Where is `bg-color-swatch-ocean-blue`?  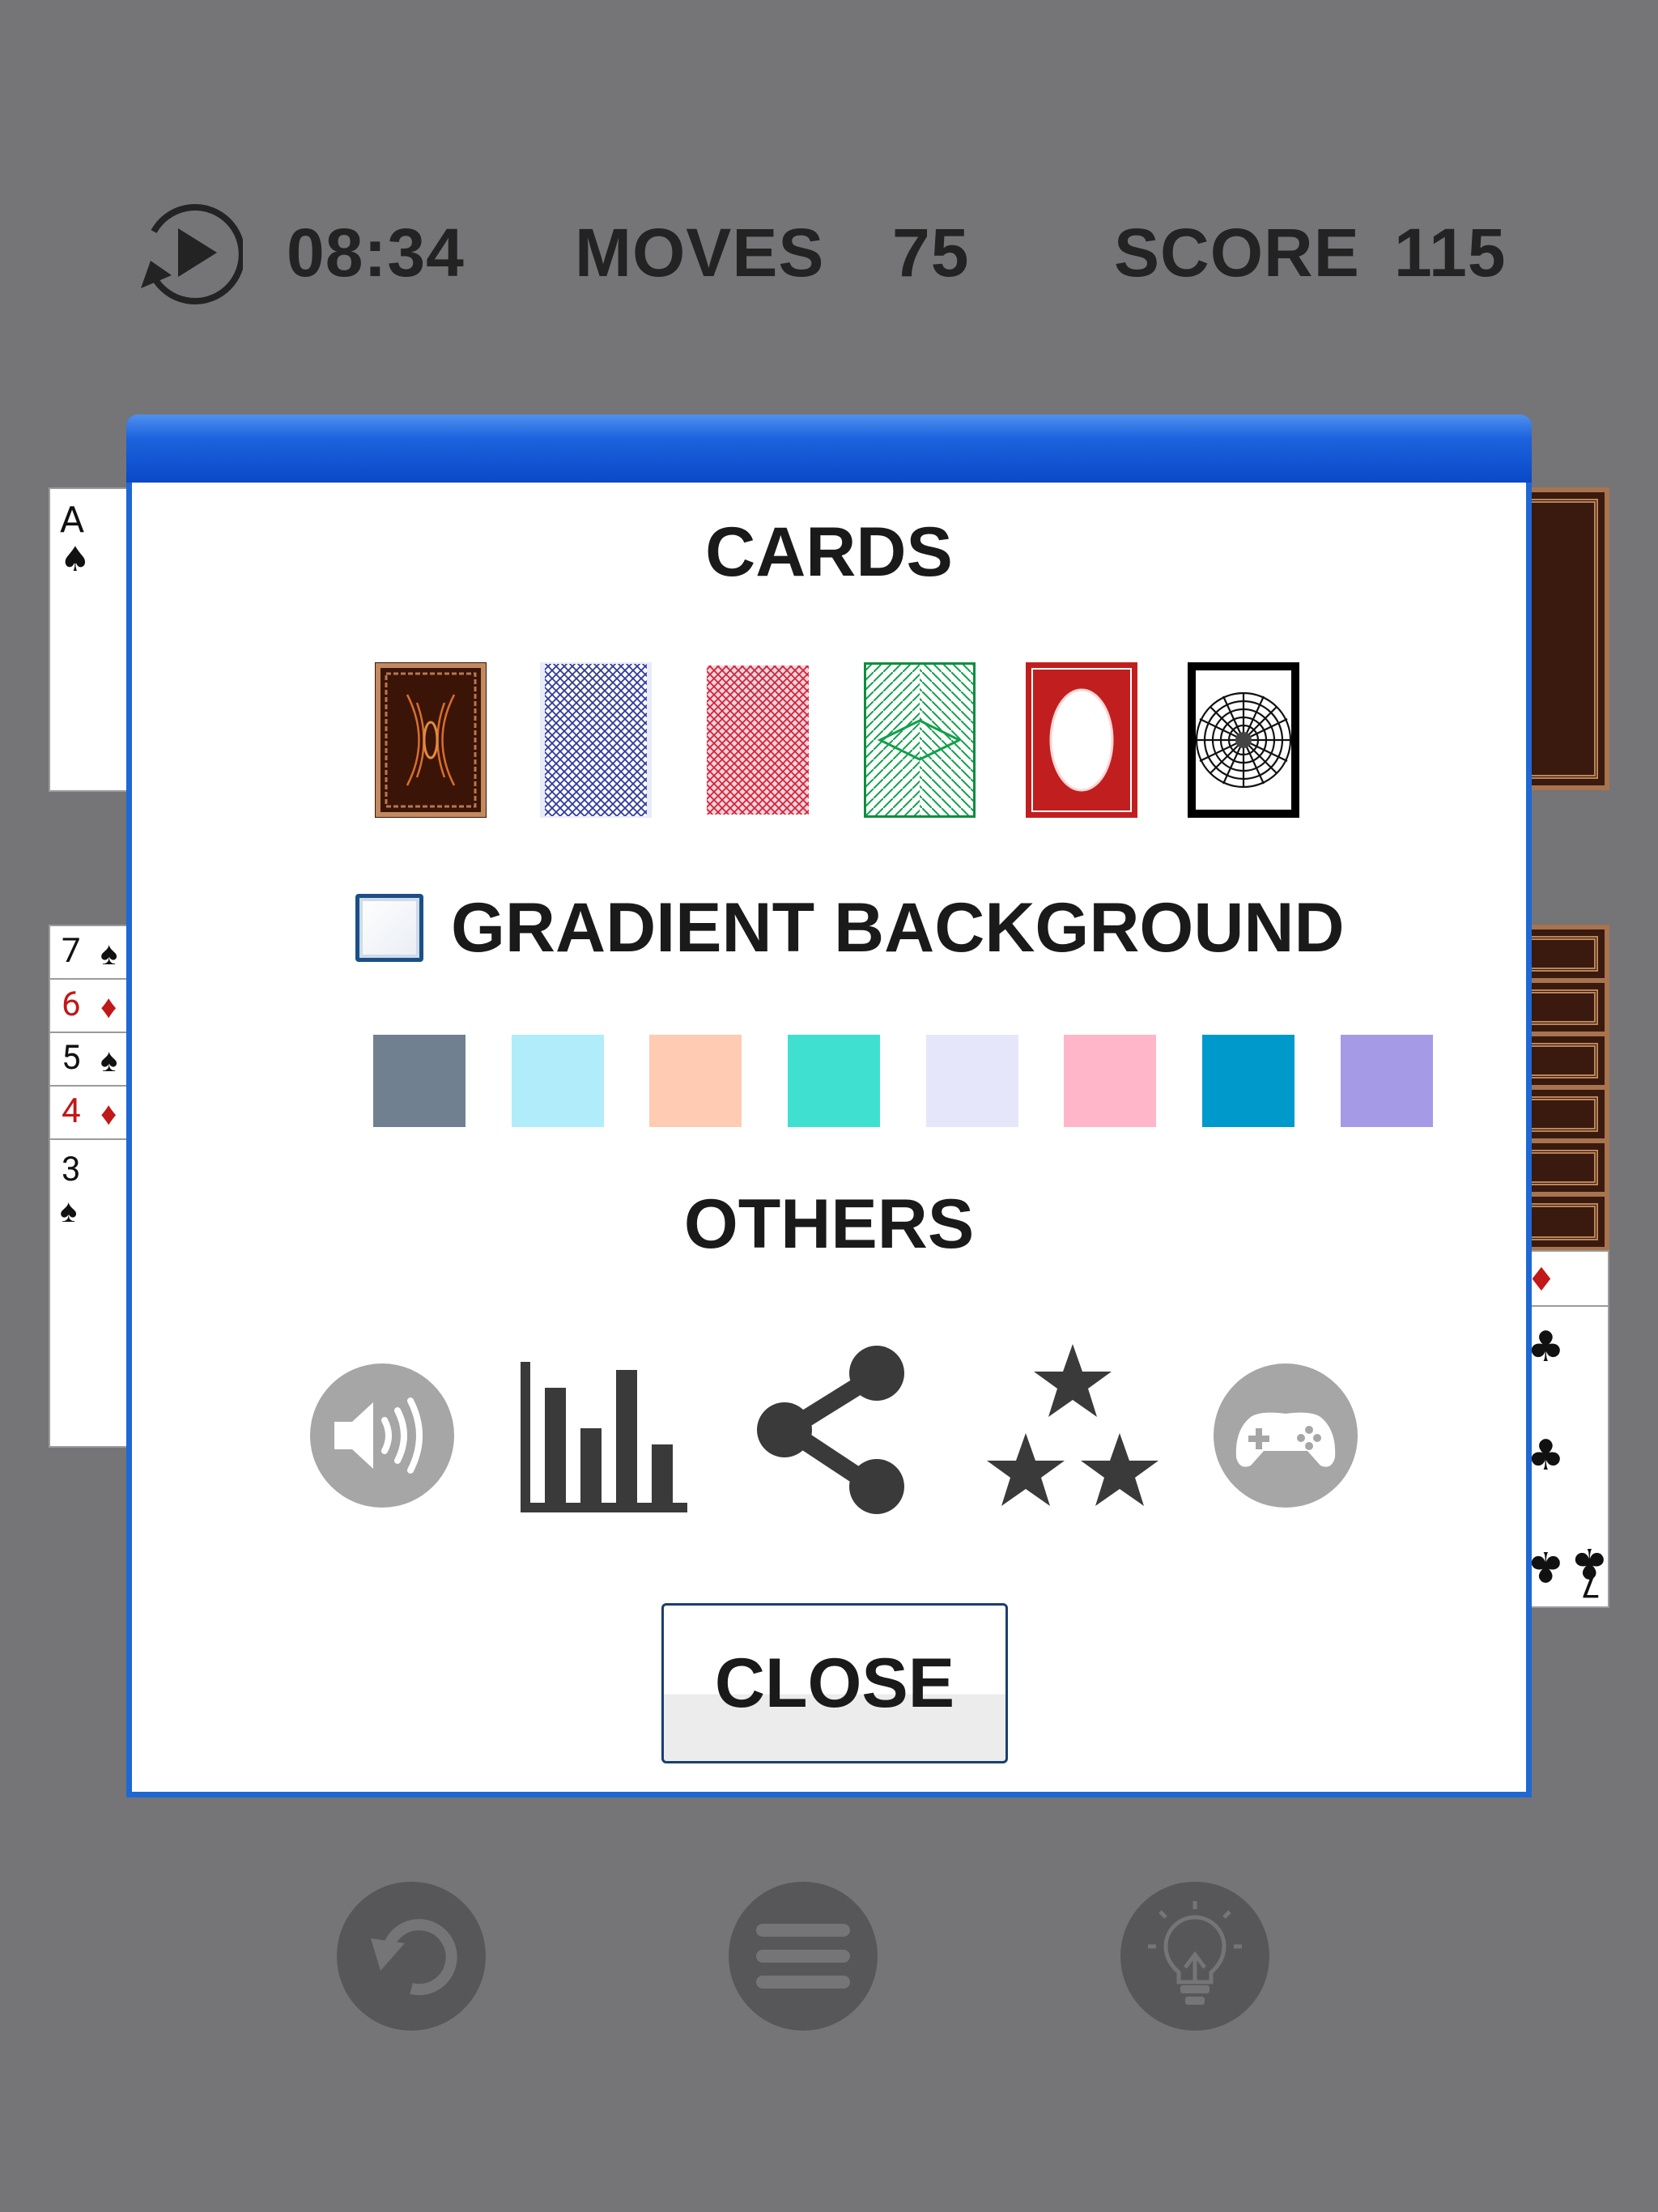 bg-color-swatch-ocean-blue is located at coordinates (1248, 1081).